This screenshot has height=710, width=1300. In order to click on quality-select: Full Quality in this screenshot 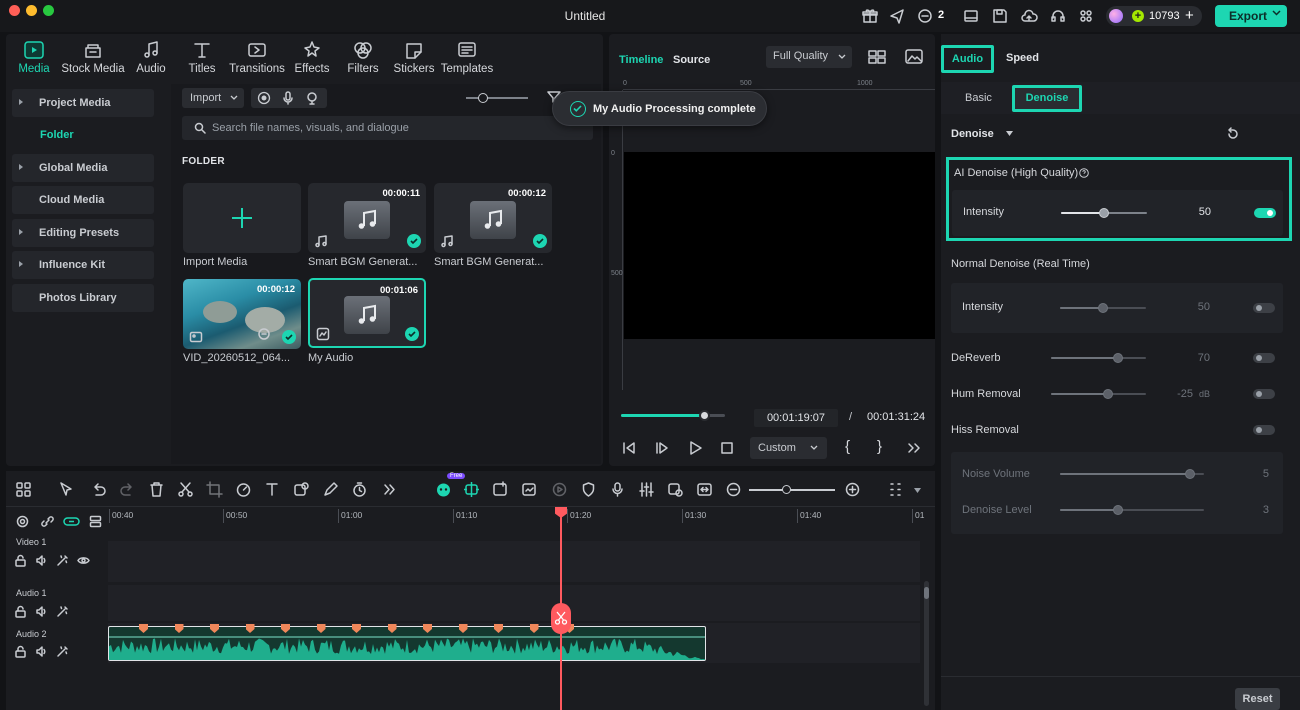, I will do `click(809, 57)`.